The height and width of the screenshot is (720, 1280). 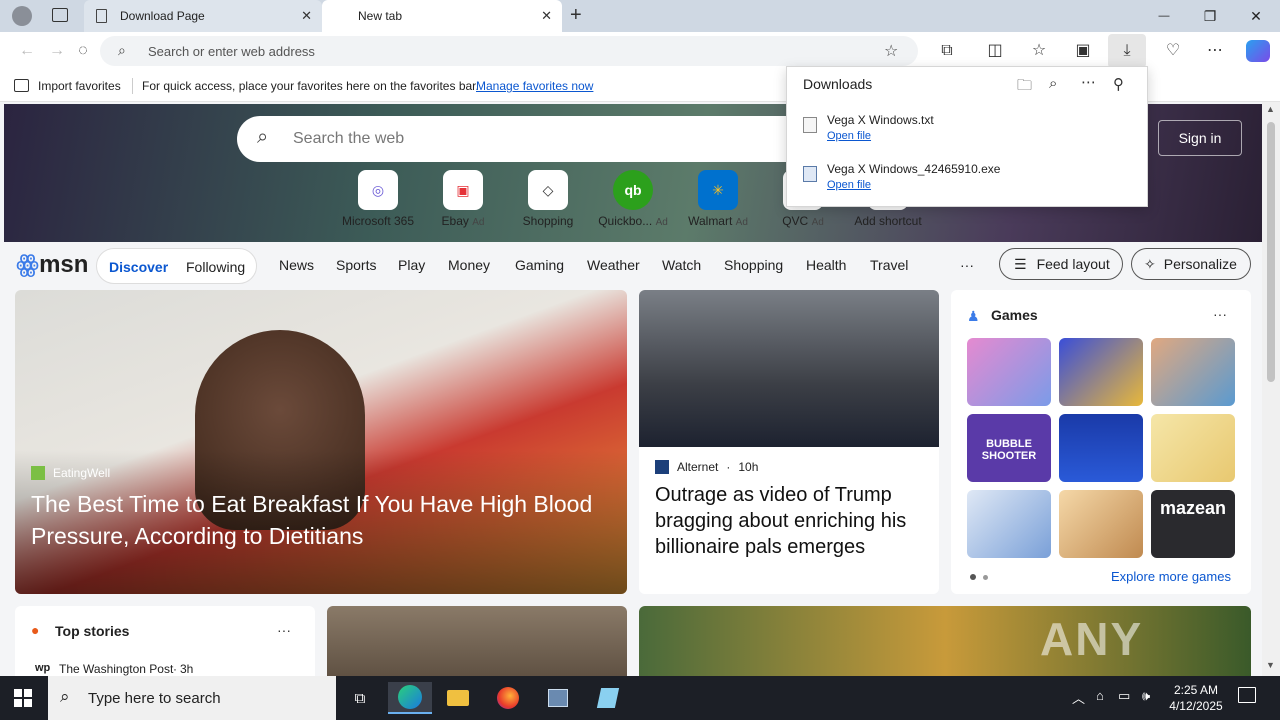 I want to click on loading-icon: ◌, so click(x=83, y=51).